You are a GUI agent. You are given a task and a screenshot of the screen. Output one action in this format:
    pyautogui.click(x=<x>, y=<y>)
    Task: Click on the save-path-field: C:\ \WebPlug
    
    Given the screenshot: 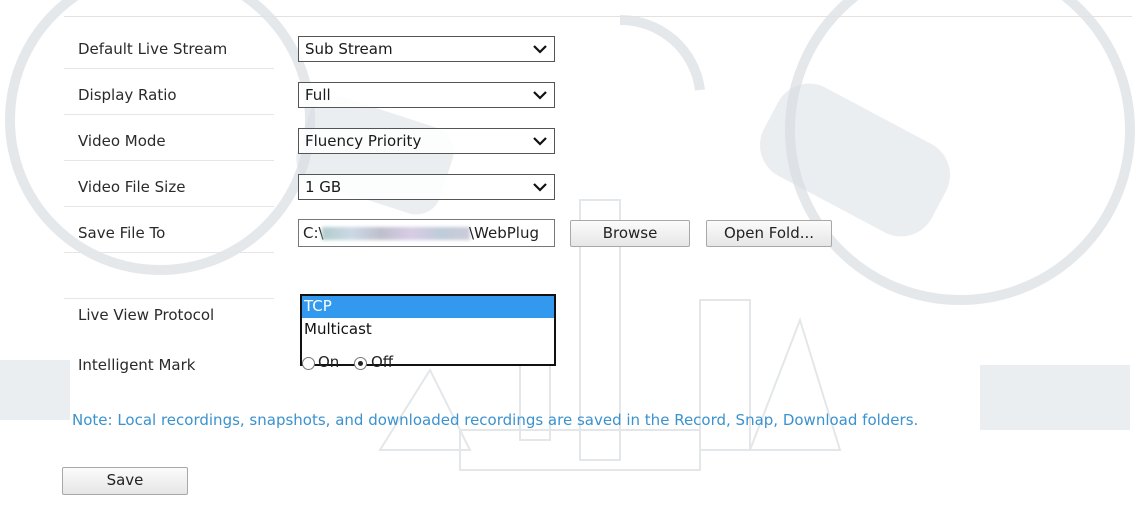 What is the action you would take?
    pyautogui.click(x=426, y=233)
    